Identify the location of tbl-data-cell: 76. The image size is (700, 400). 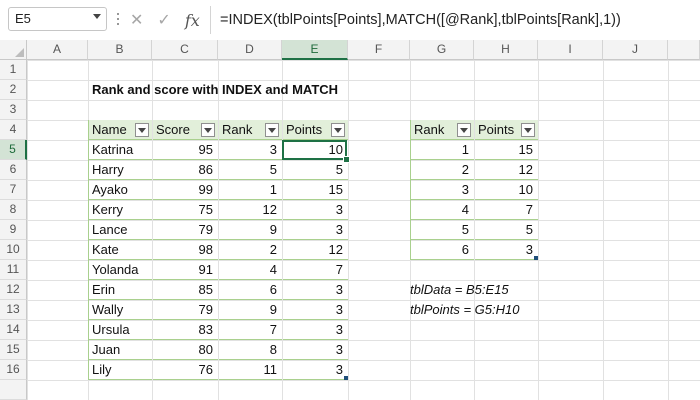
(185, 370).